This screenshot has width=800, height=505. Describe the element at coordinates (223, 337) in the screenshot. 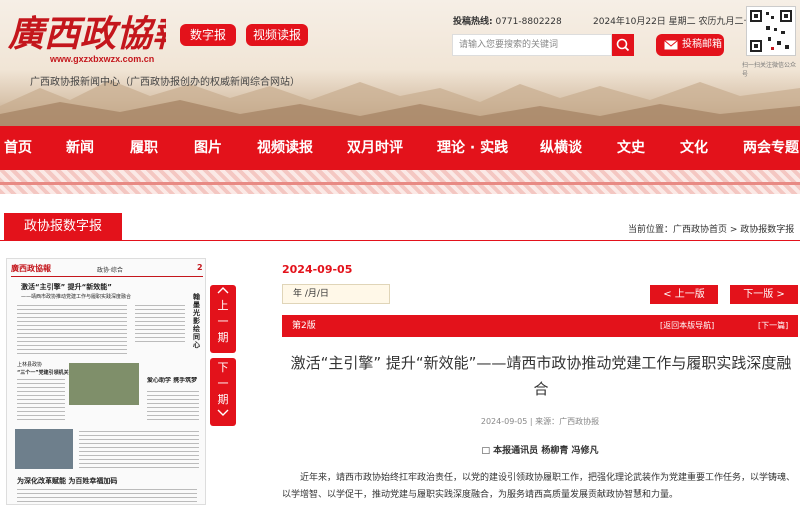

I see `prev-issue-char: 期` at that location.